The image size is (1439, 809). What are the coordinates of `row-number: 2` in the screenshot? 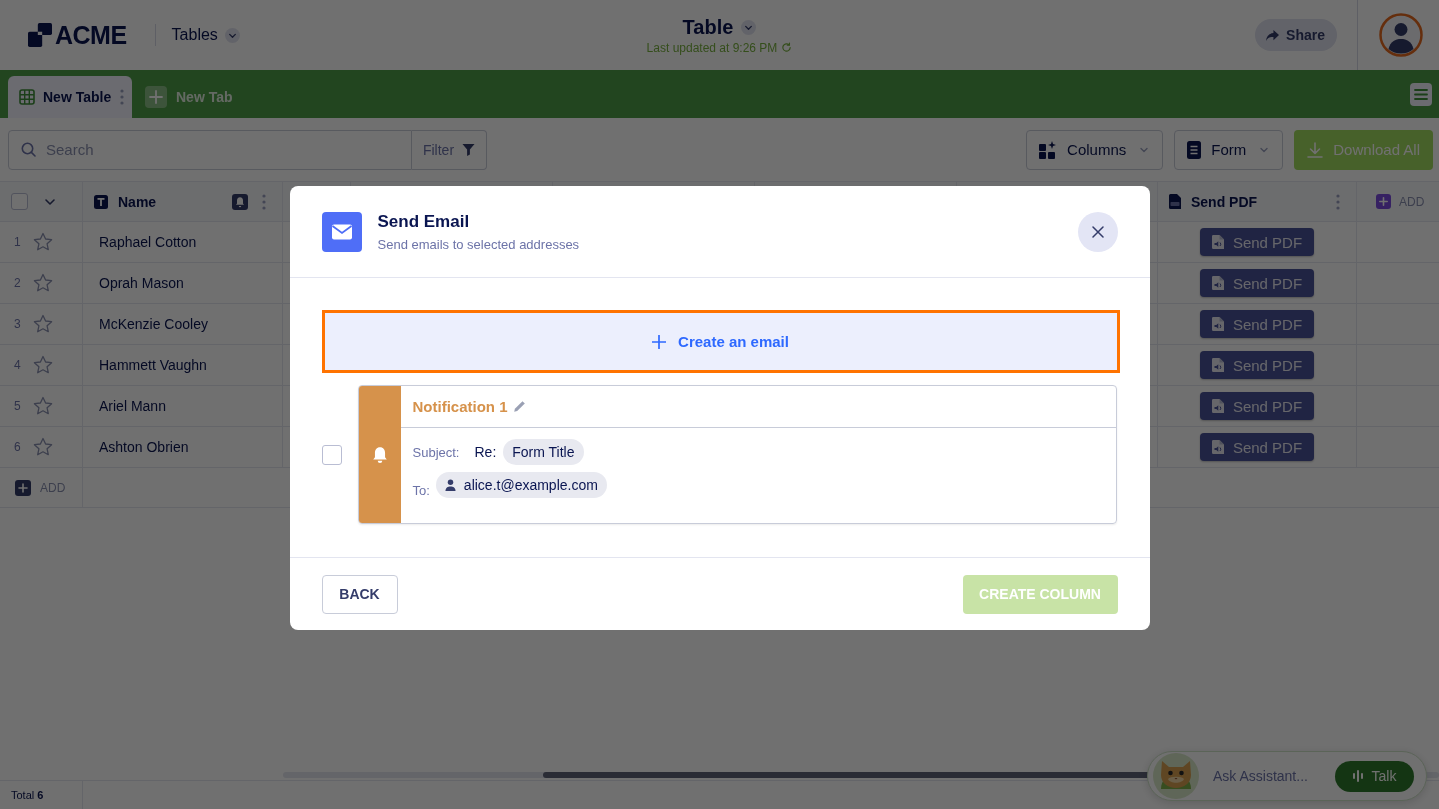 It's located at (17, 283).